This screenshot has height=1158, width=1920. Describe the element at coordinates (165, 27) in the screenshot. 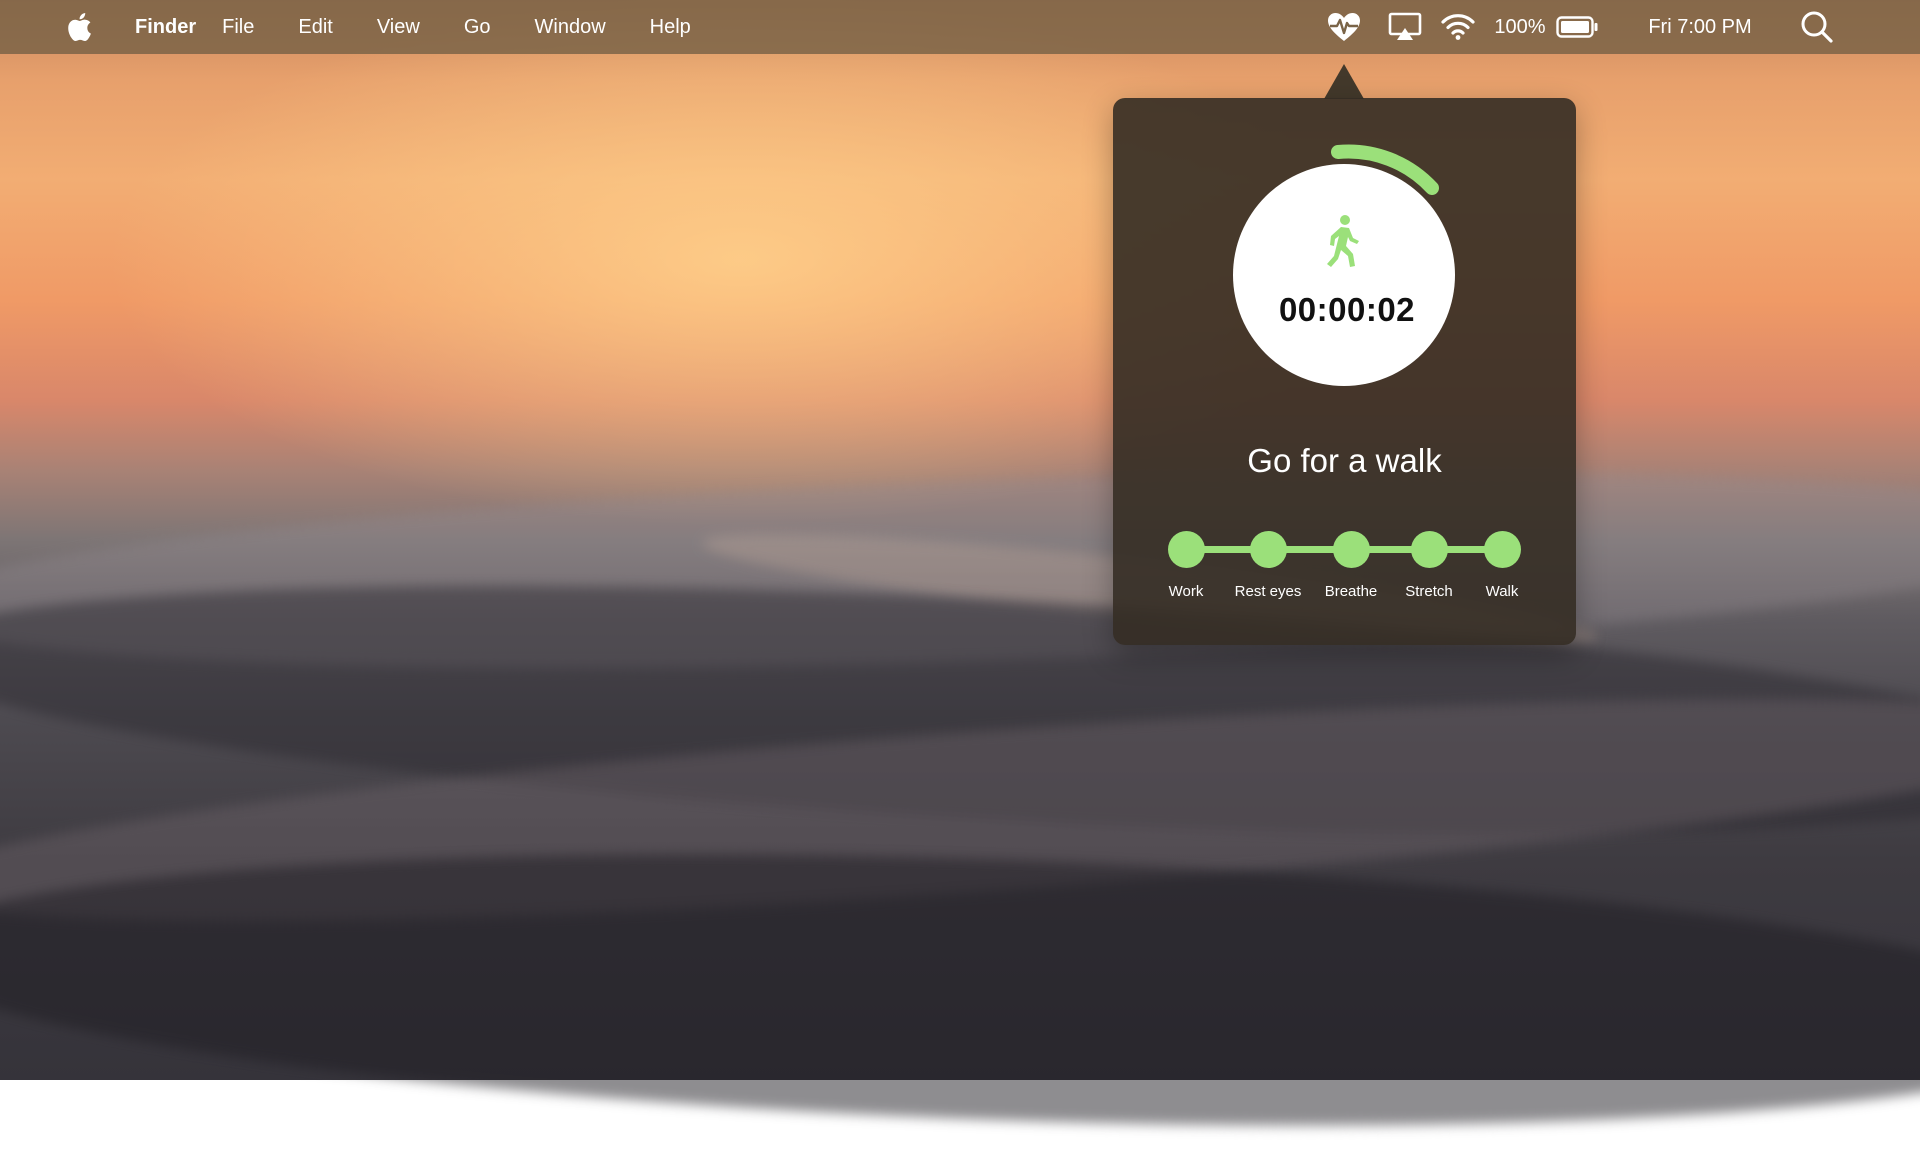

I see `menu-app-name: Finder` at that location.